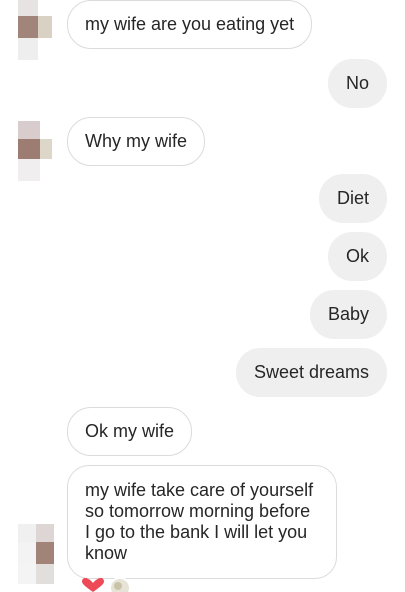 This screenshot has width=405, height=592. I want to click on message-bubble-outgoing: Ok, so click(357, 256).